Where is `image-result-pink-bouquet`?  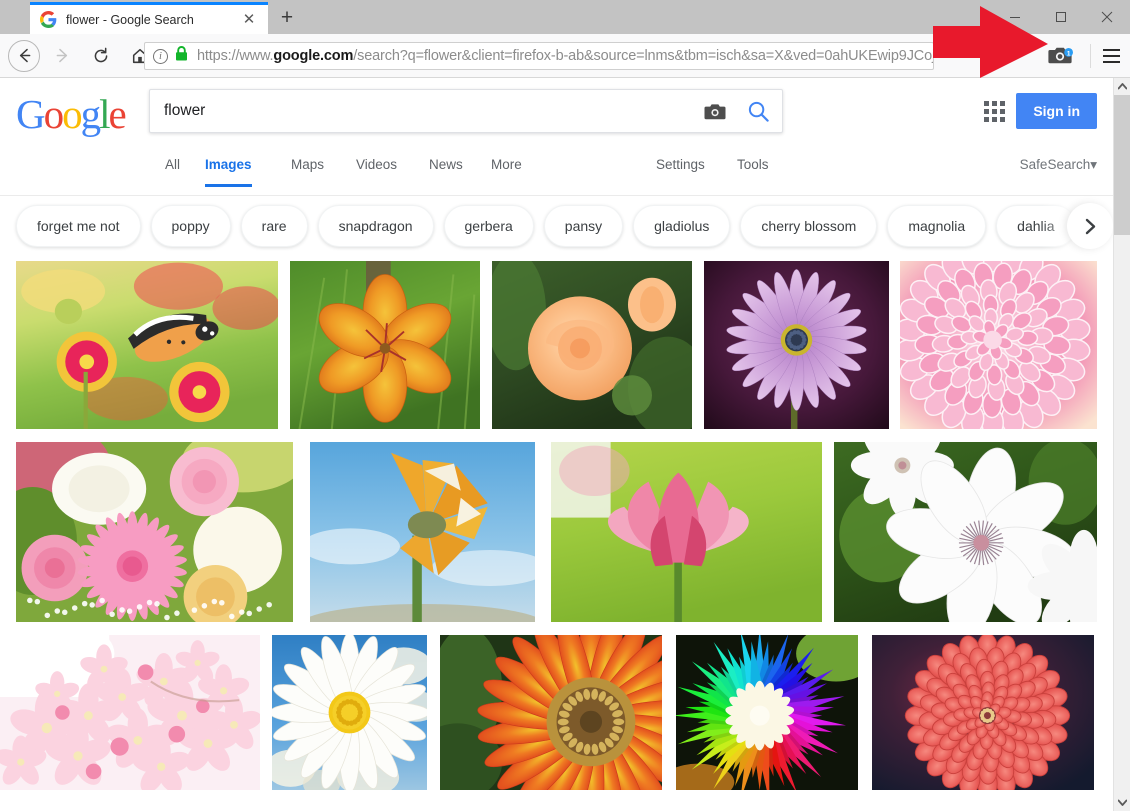 image-result-pink-bouquet is located at coordinates (154, 532).